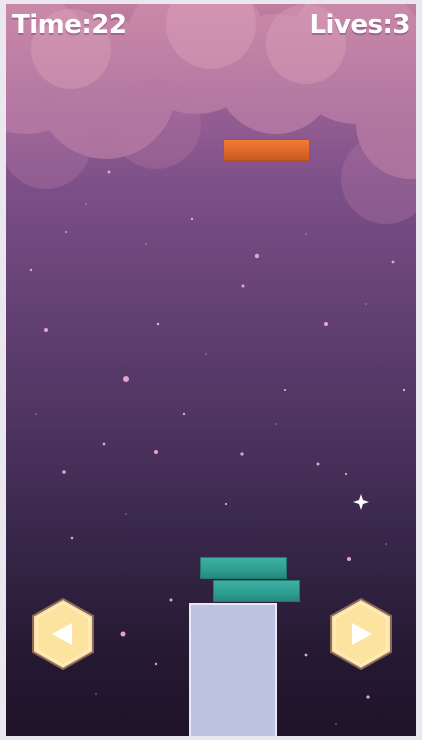 This screenshot has width=422, height=740. Describe the element at coordinates (233, 669) in the screenshot. I see `tower-base` at that location.